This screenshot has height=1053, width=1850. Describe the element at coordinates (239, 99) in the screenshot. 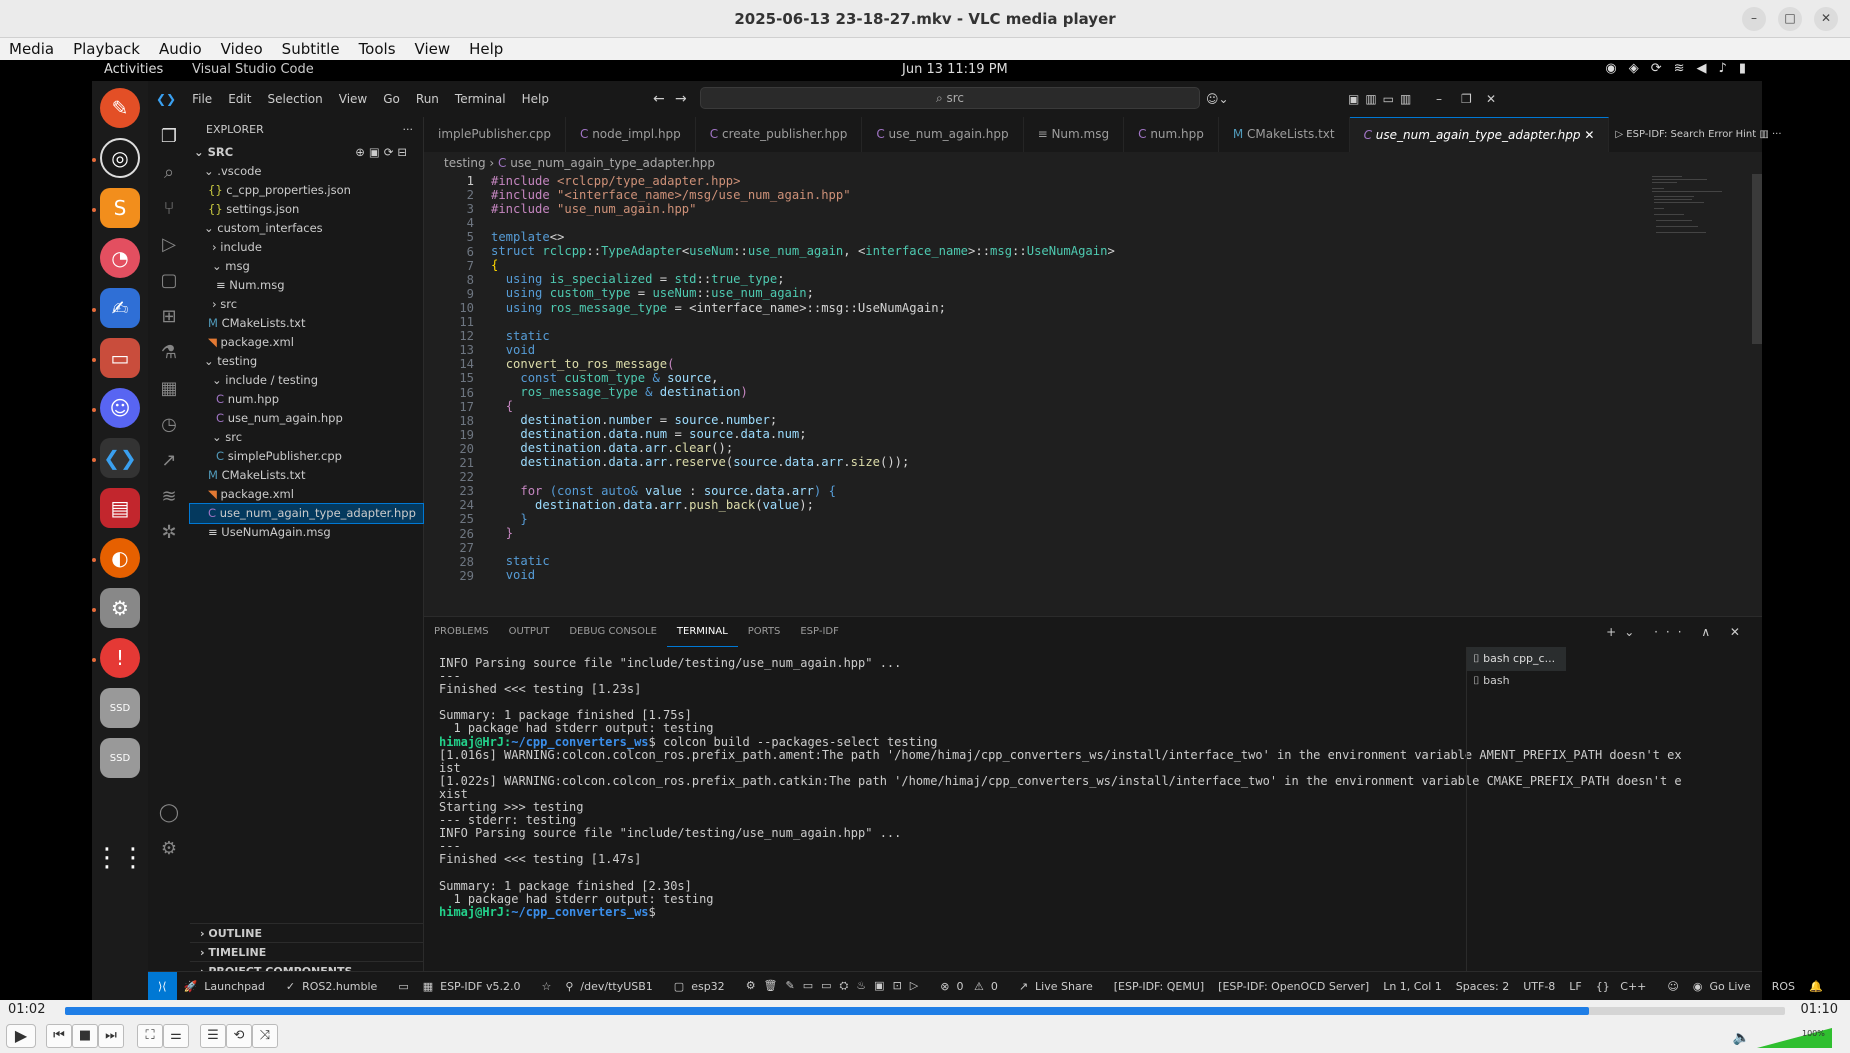

I see `menu-edit: Edit` at that location.